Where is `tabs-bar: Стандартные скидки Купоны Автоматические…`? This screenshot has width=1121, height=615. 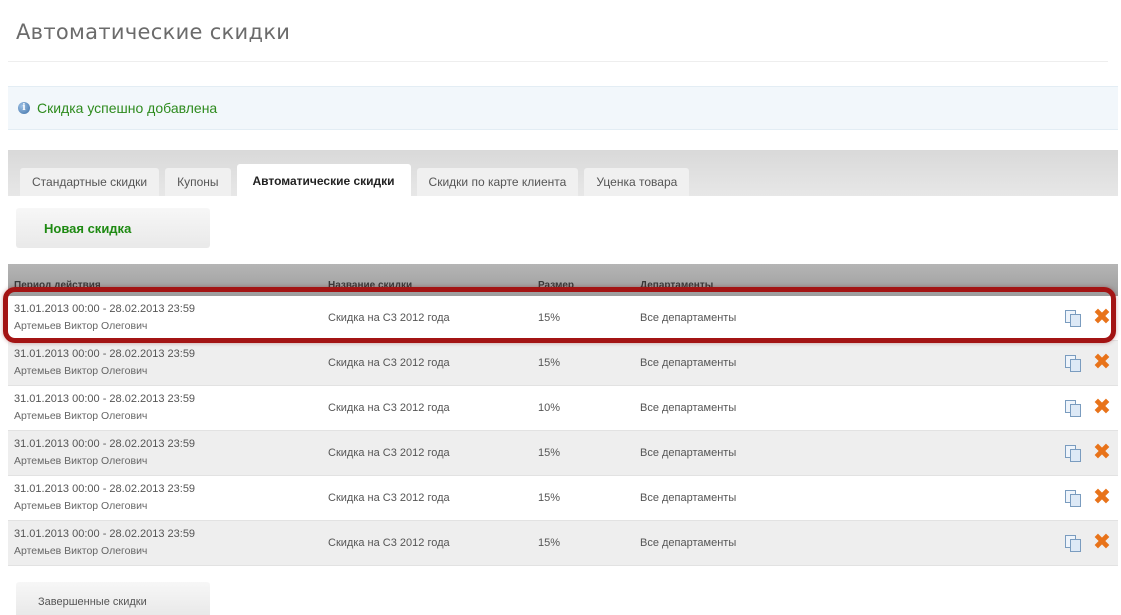 tabs-bar: Стандартные скидки Купоны Автоматические… is located at coordinates (563, 173).